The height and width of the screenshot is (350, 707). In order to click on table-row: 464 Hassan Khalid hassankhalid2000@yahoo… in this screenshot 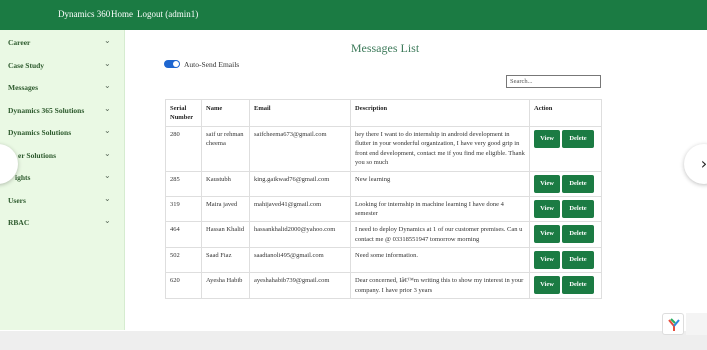, I will do `click(383, 235)`.